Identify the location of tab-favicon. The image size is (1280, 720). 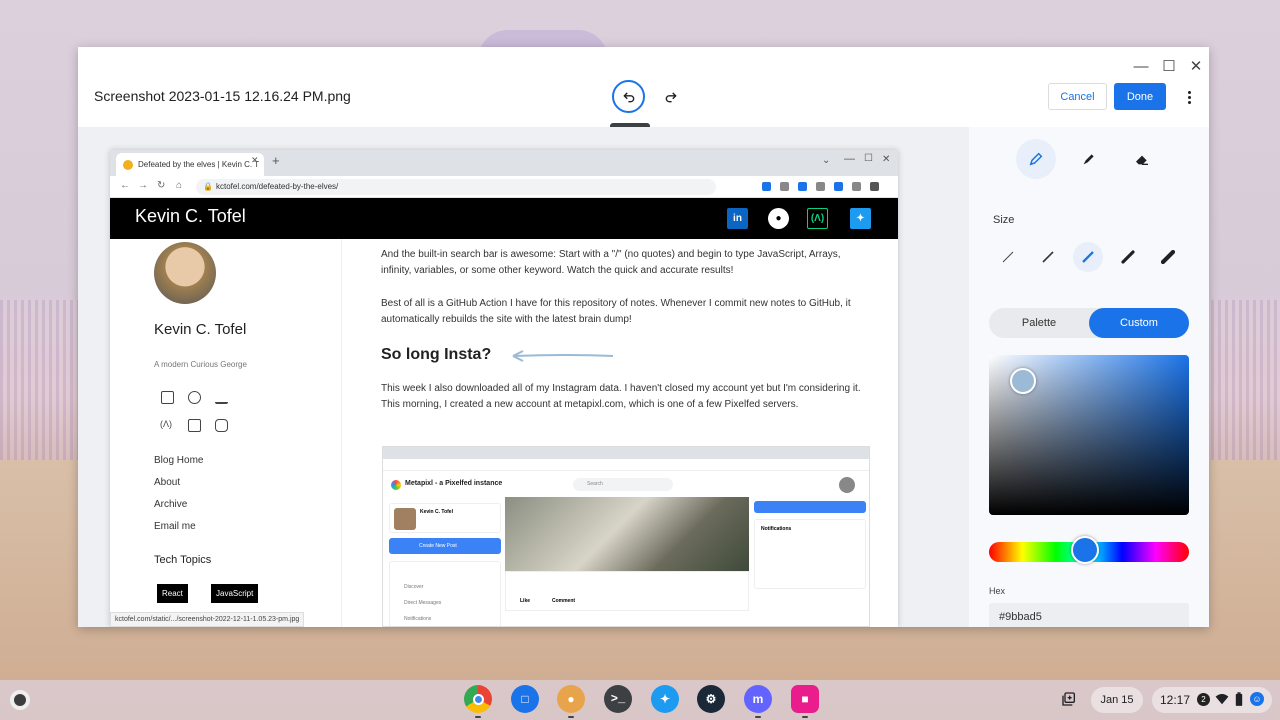
(128, 165).